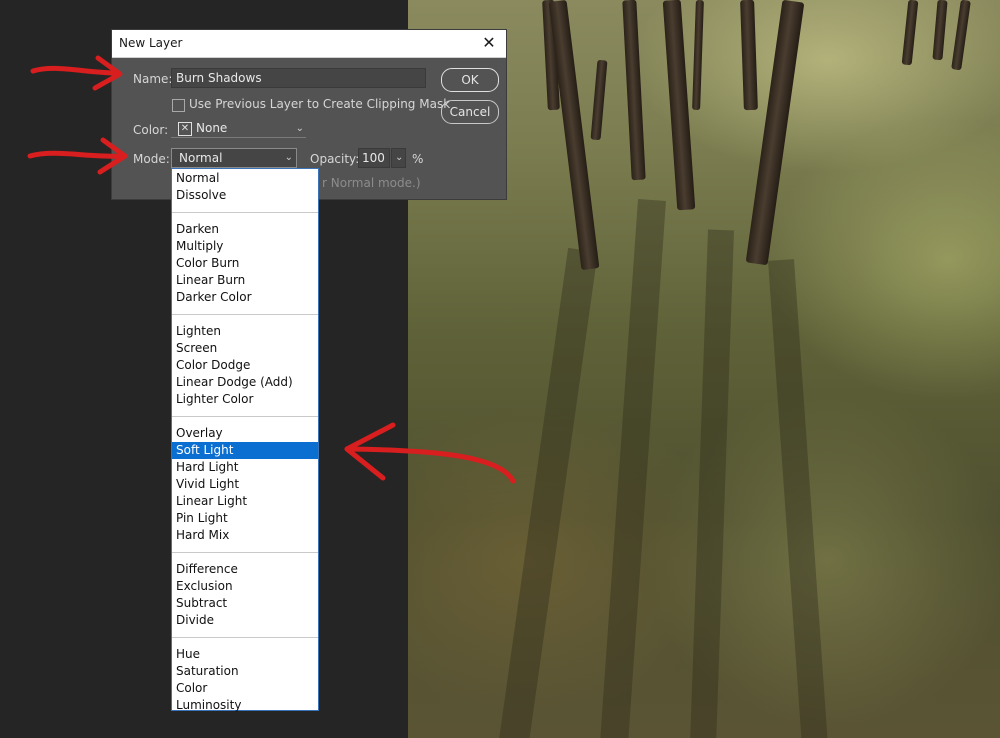 This screenshot has width=1000, height=738. What do you see at coordinates (245, 450) in the screenshot?
I see `mode-option-soft-light: Soft Light` at bounding box center [245, 450].